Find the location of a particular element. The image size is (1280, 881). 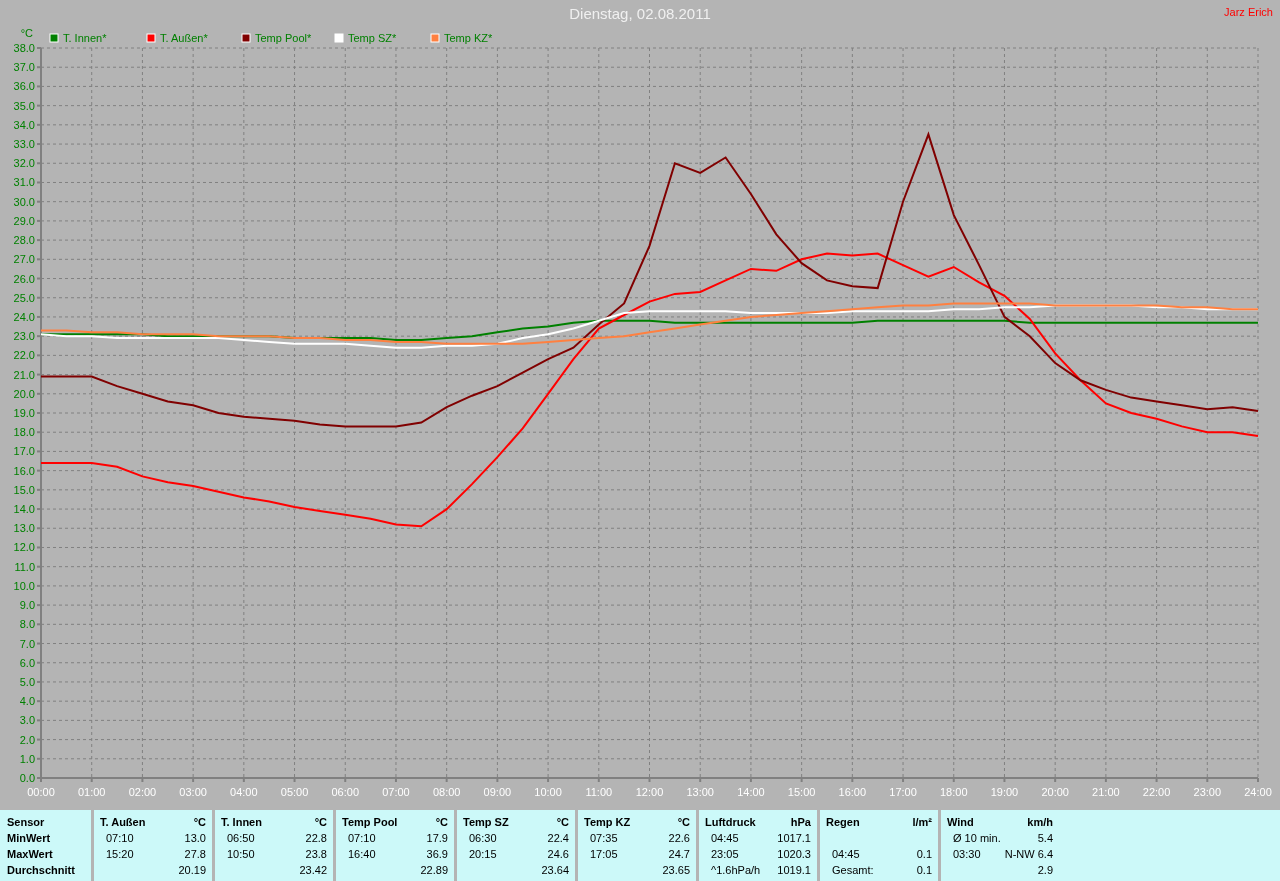

table-cell: 17.9 is located at coordinates (437, 838).